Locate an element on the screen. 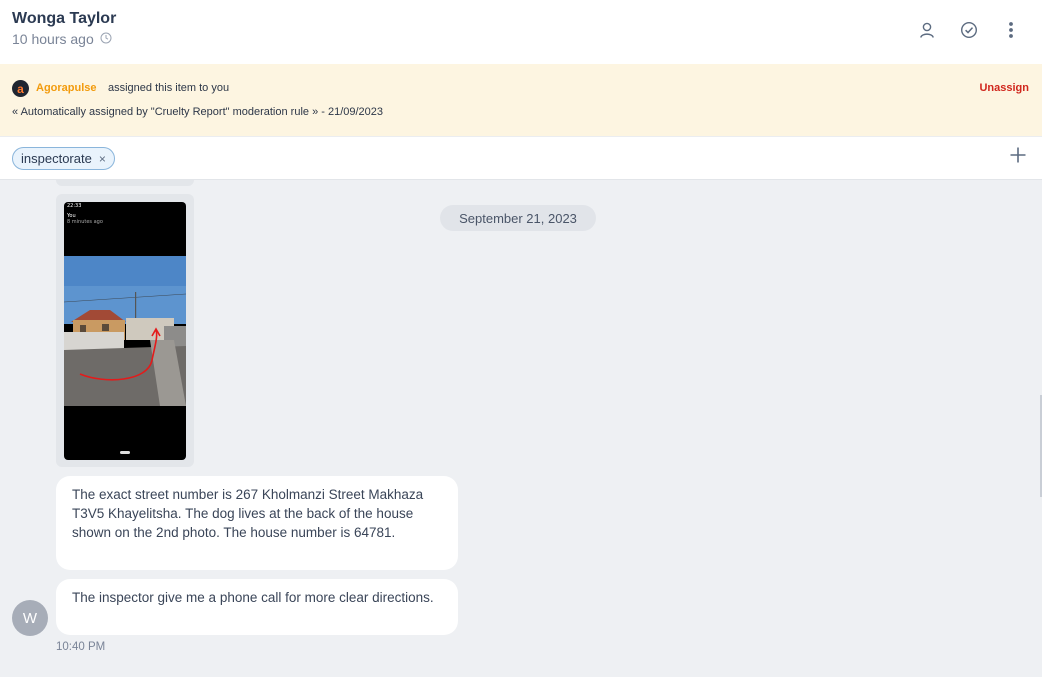 This screenshot has height=677, width=1042. contact-last-seen: 10 hours ago is located at coordinates (62, 39).